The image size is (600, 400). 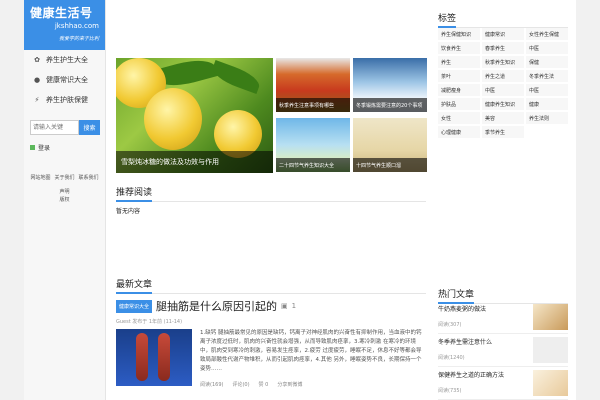 I want to click on search-input, so click(x=54, y=127).